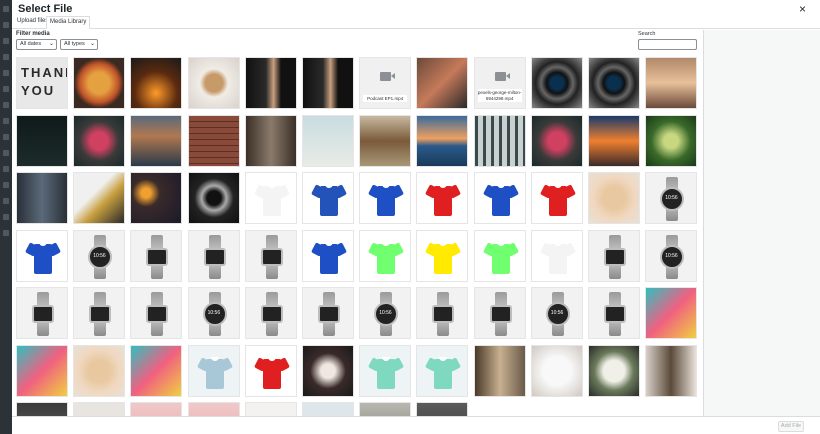 This screenshot has width=820, height=434. I want to click on modal-toolbar: Add File, so click(416, 425).